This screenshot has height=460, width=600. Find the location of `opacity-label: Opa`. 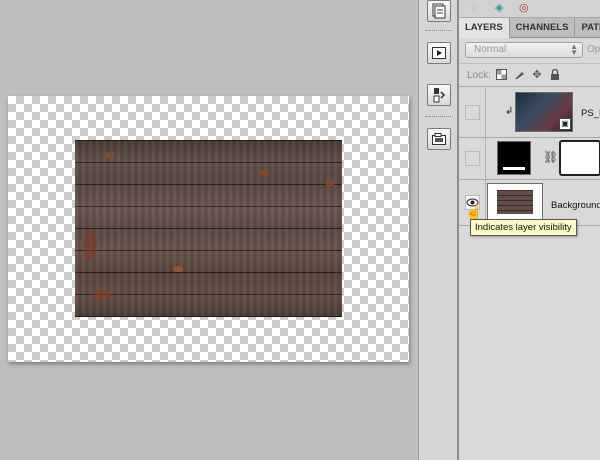

opacity-label: Opa is located at coordinates (593, 49).